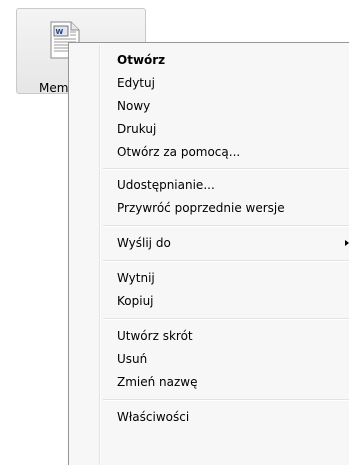 The height and width of the screenshot is (465, 349). I want to click on svg-text: W, so click(60, 32).